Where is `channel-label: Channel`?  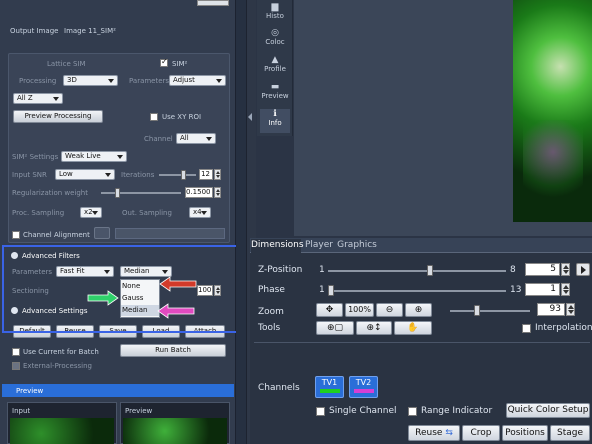
channel-label: Channel is located at coordinates (158, 139).